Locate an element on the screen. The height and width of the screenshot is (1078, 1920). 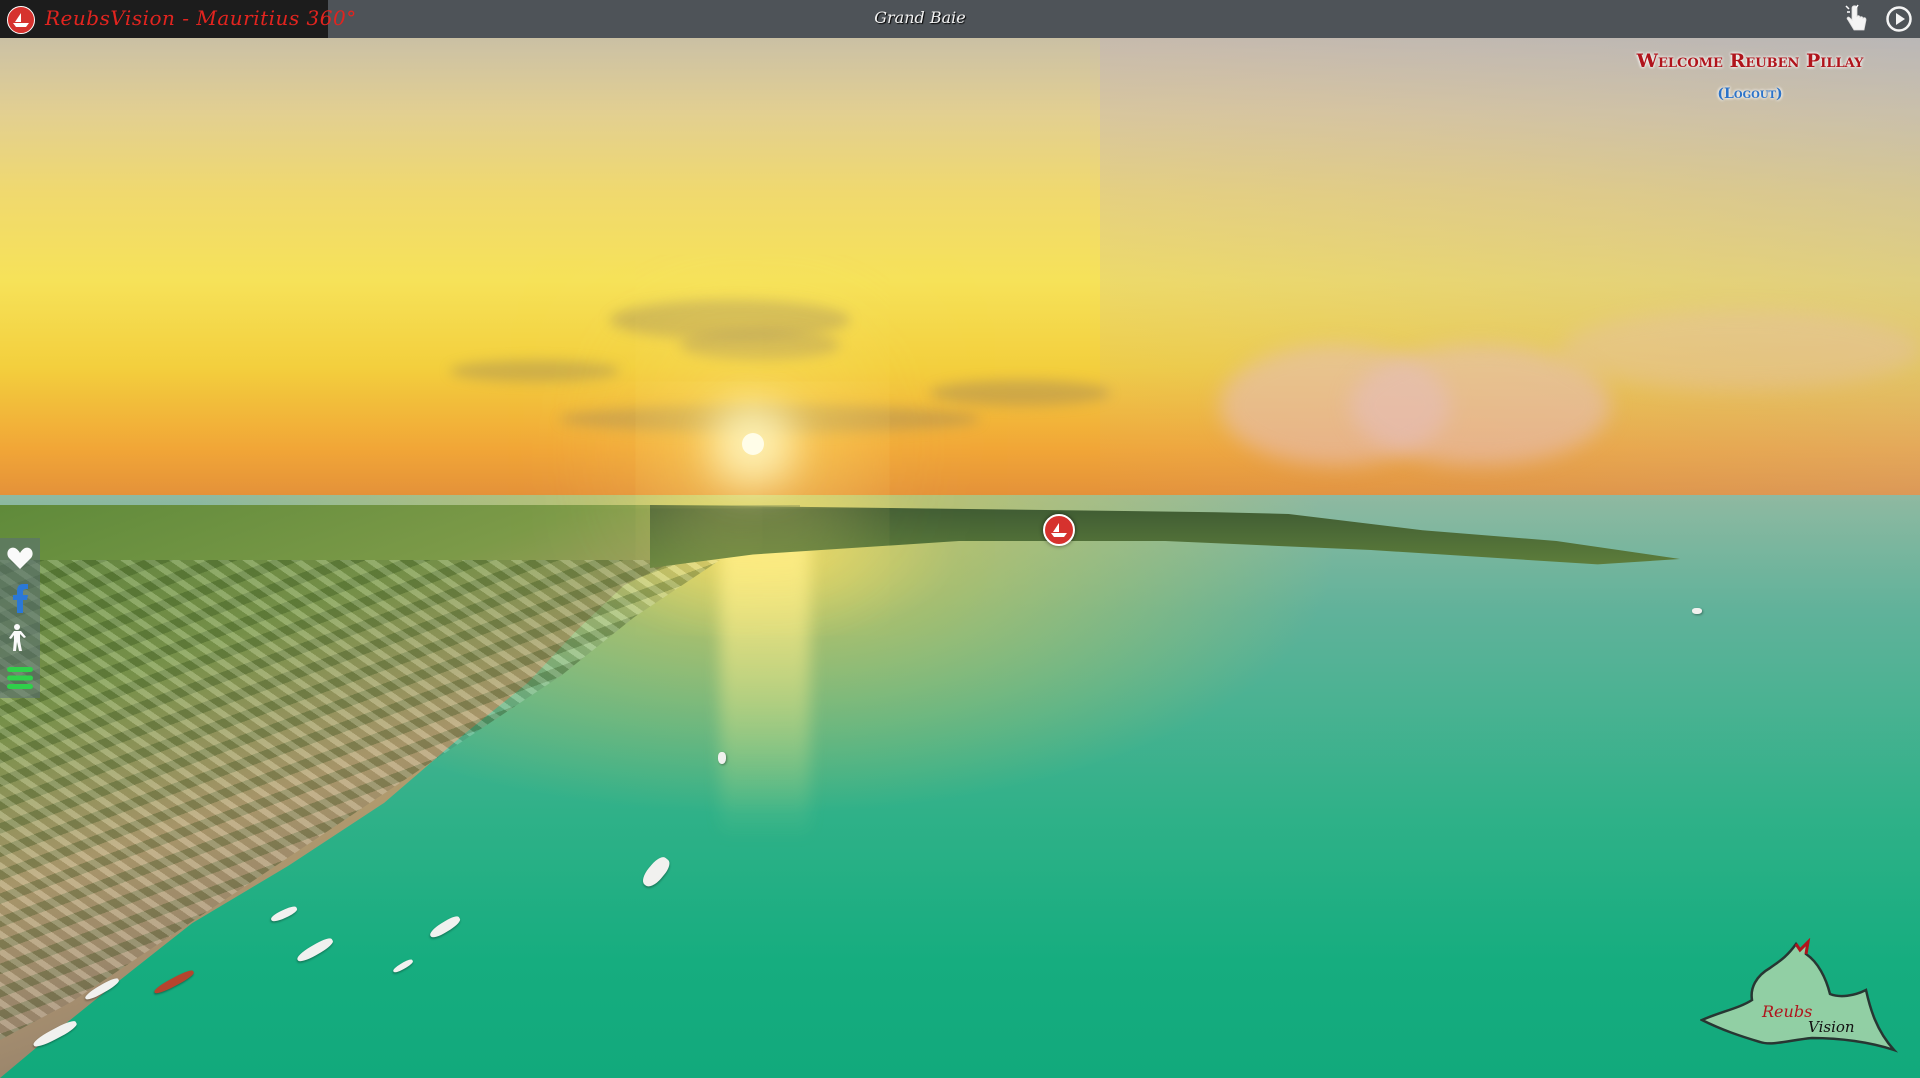
location-hotspot is located at coordinates (1059, 530).